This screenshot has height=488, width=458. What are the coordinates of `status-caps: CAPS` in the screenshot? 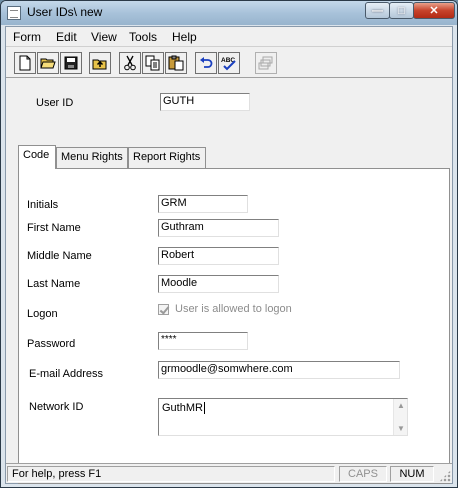 It's located at (363, 474).